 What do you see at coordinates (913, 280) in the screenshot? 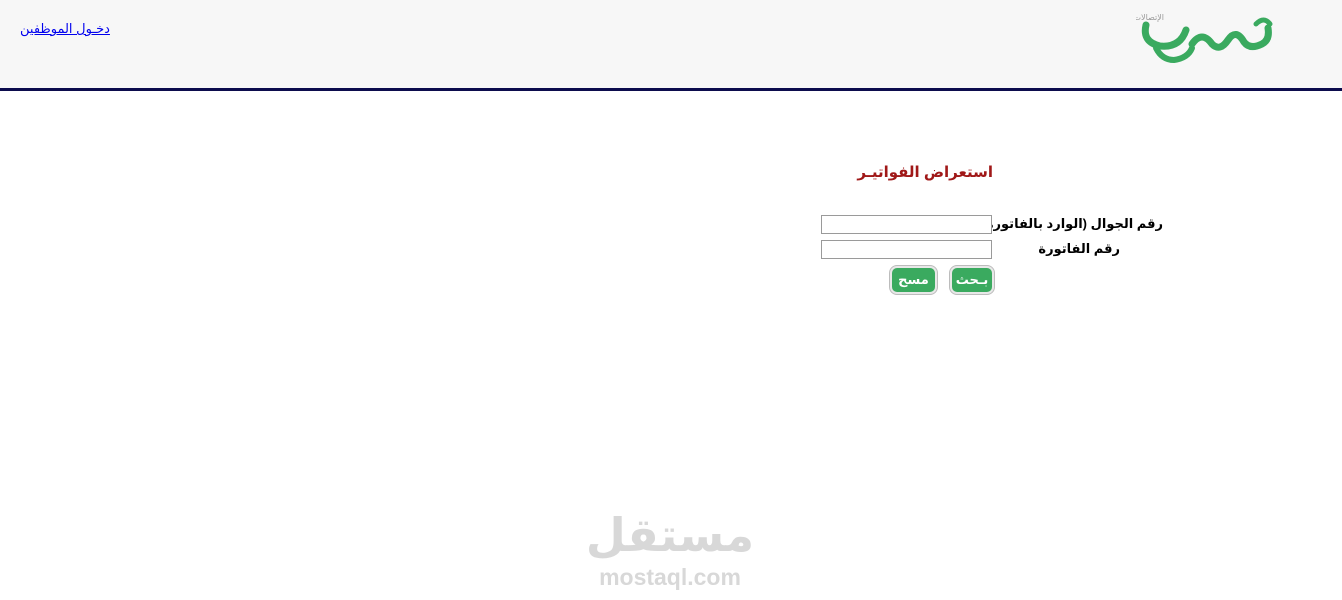
I see `clear-button: مسح` at bounding box center [913, 280].